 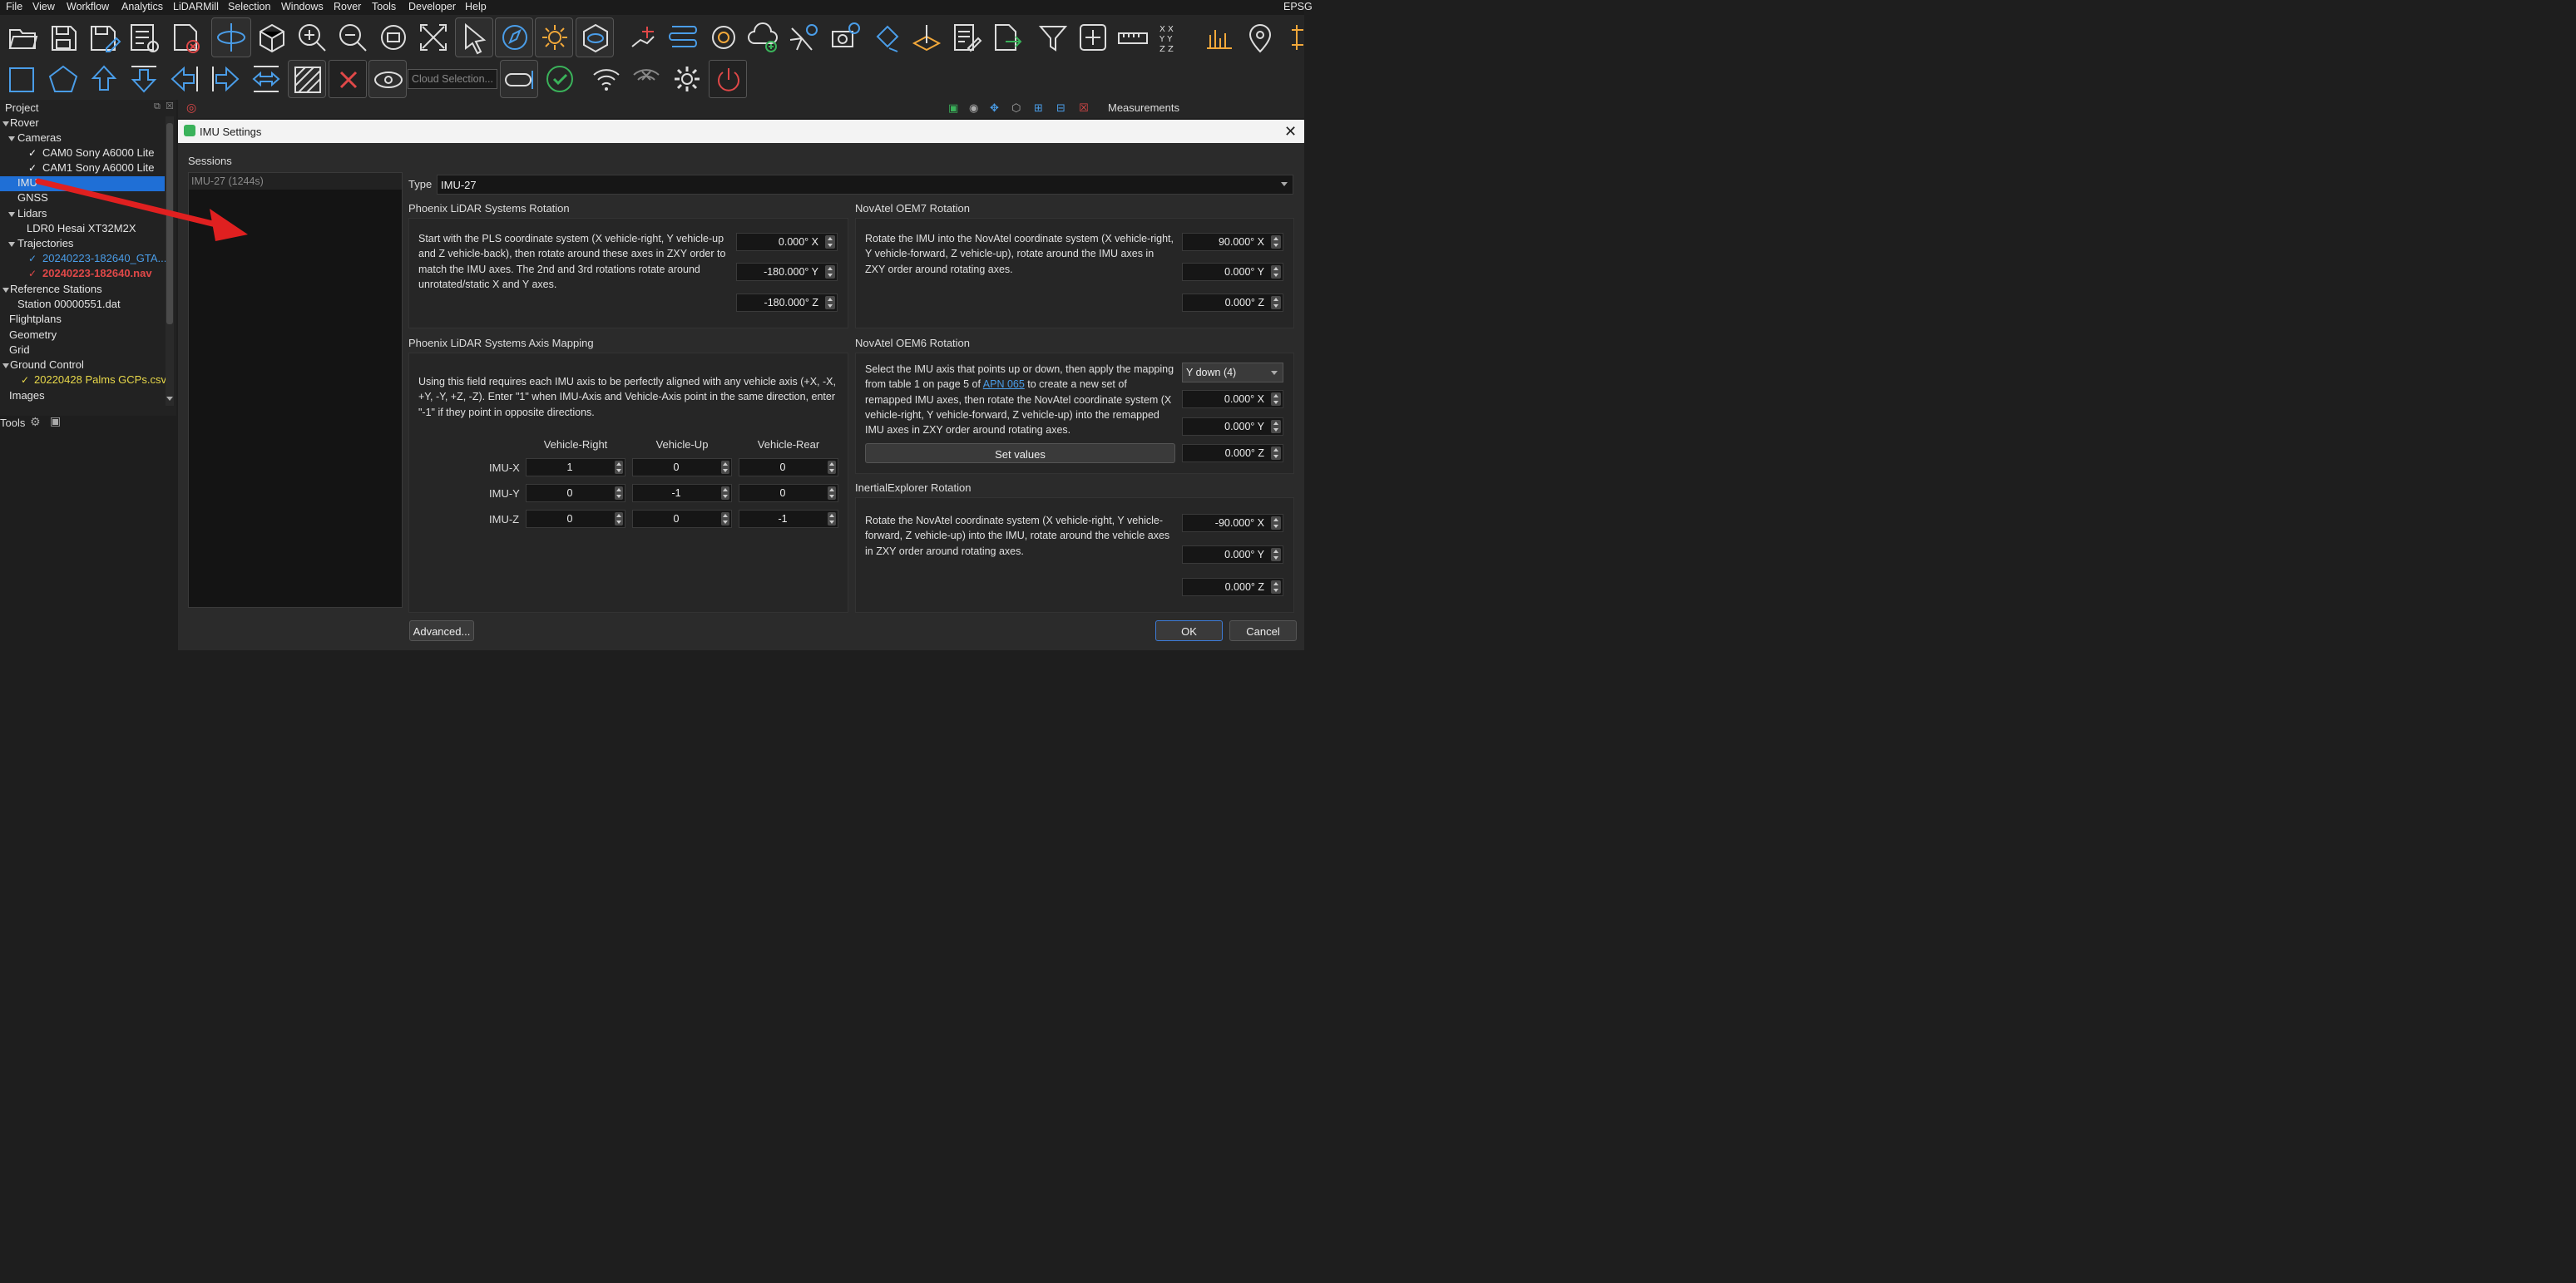 What do you see at coordinates (1004, 384) in the screenshot?
I see `apn-065-link: APN 065` at bounding box center [1004, 384].